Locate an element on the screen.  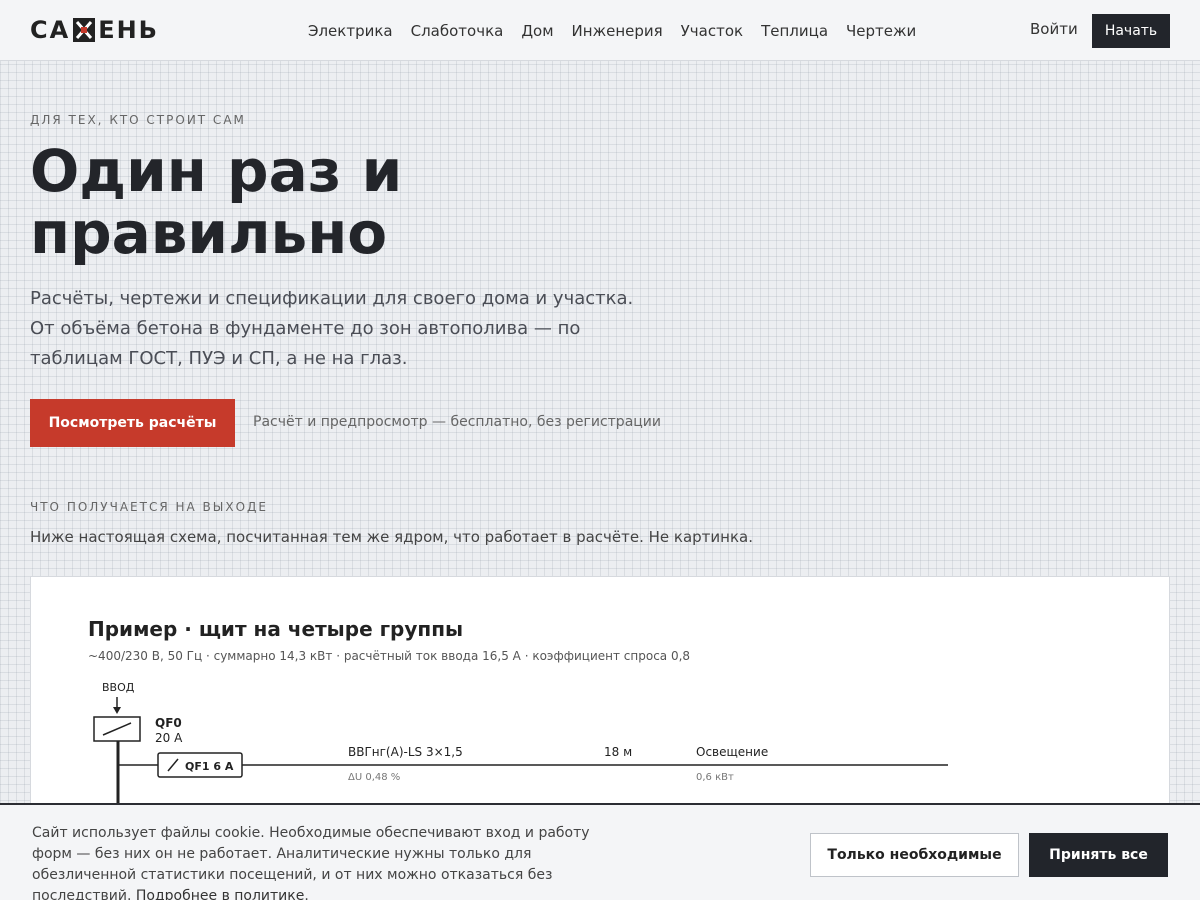
cookie-policy-link: Подробнее в политике is located at coordinates (220, 894).